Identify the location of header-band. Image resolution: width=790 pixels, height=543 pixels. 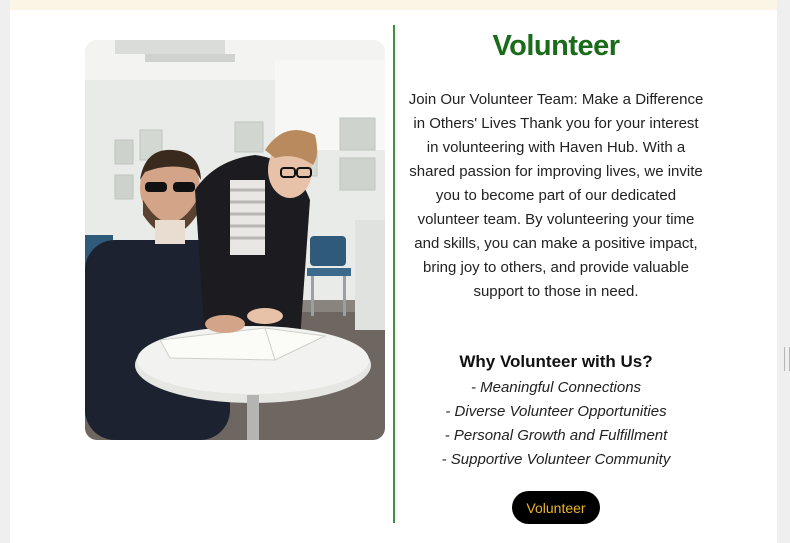
(393, 5).